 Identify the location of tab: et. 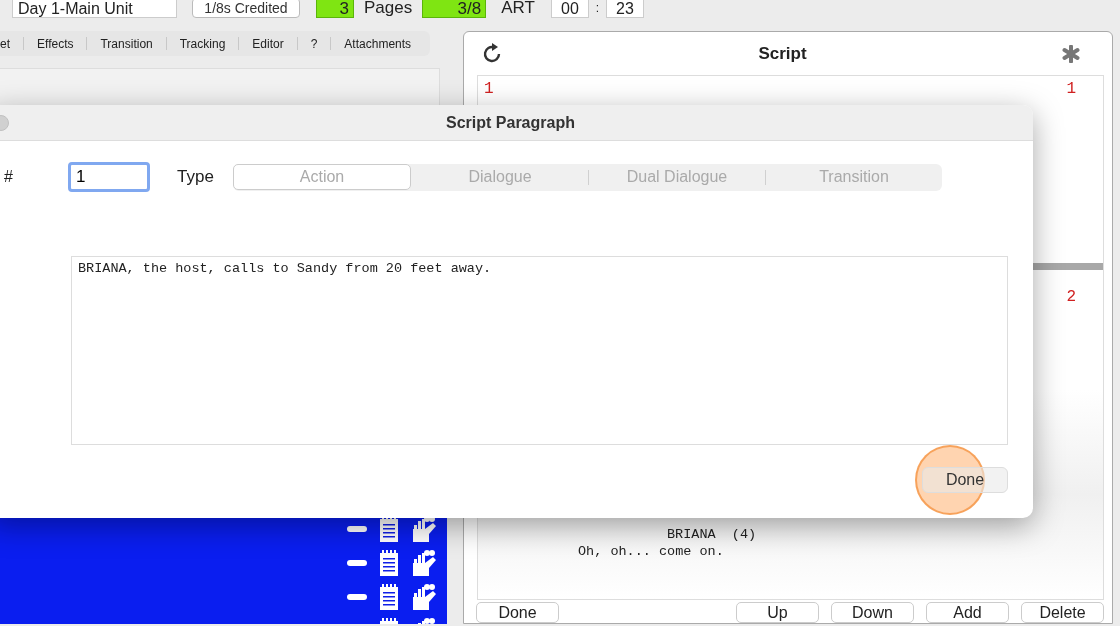
(11, 43).